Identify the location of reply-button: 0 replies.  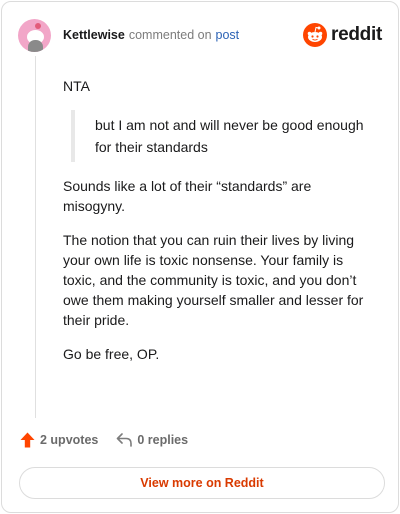
(152, 440).